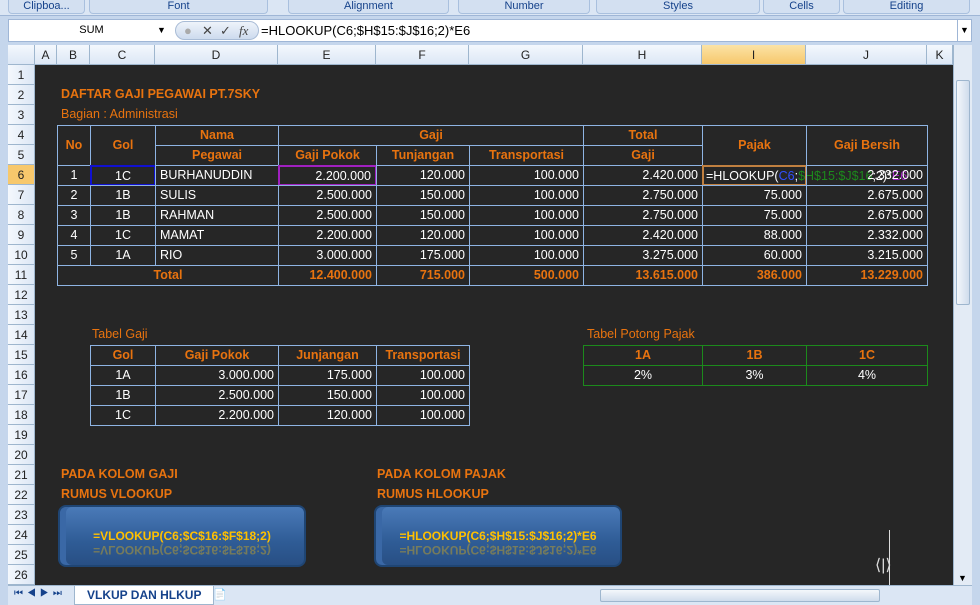 Image resolution: width=980 pixels, height=605 pixels. Describe the element at coordinates (217, 395) in the screenshot. I see `tabel-gaji-cell: 2.500.000` at that location.